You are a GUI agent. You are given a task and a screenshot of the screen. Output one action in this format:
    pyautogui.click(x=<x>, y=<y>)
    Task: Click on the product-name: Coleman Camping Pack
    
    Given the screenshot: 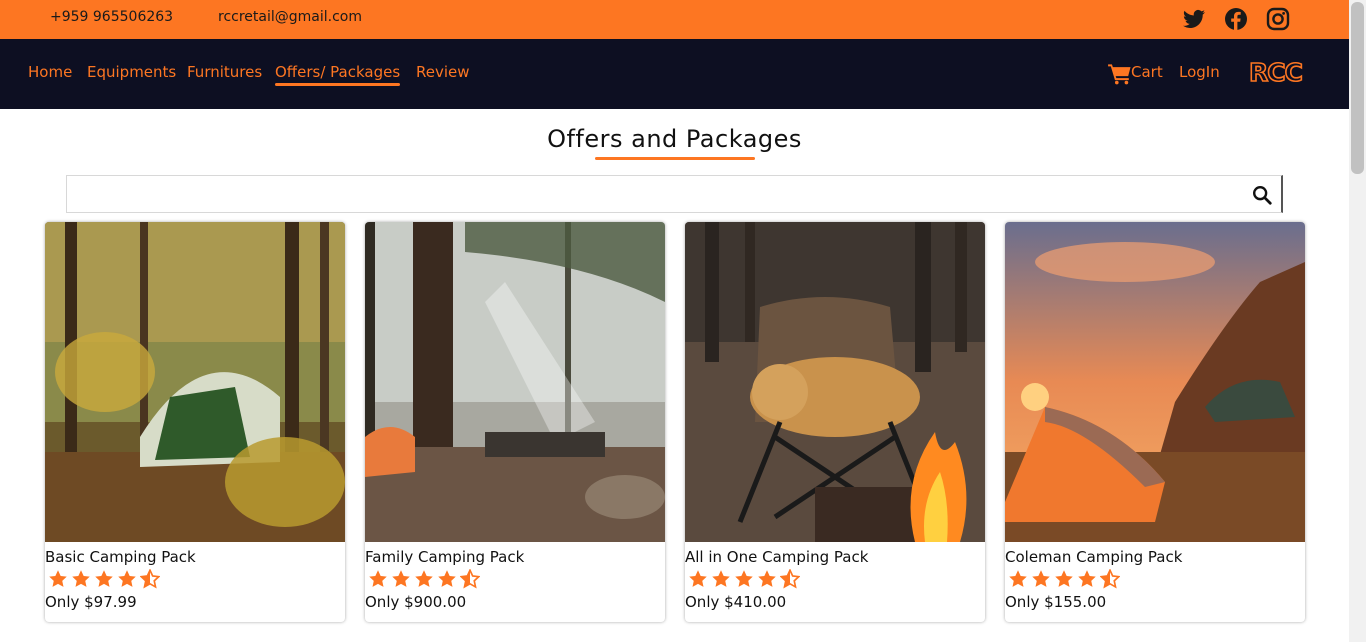 What is the action you would take?
    pyautogui.click(x=1094, y=557)
    